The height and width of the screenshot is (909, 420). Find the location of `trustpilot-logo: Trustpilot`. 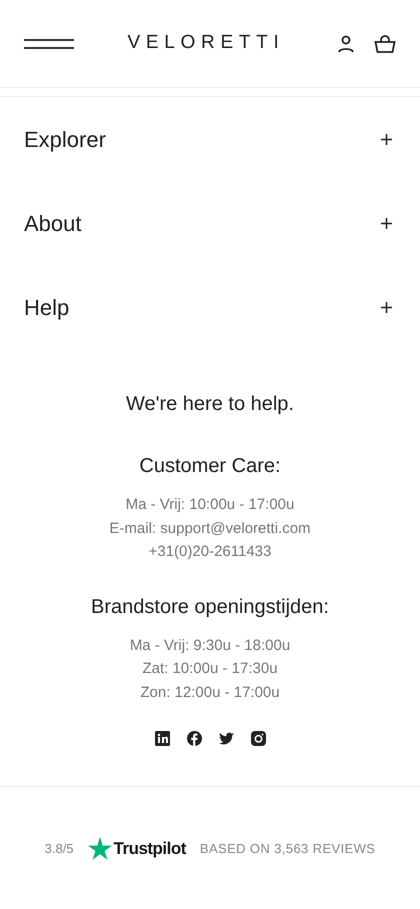

trustpilot-logo: Trustpilot is located at coordinates (150, 849).